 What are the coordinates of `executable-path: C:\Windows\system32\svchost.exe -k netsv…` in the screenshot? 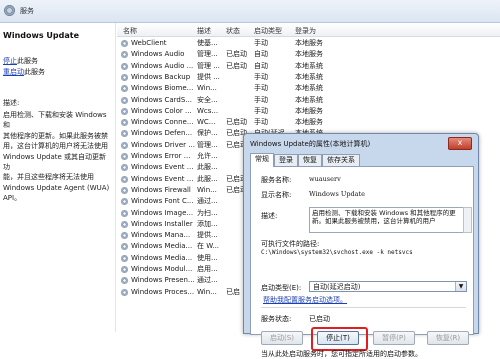 It's located at (337, 252).